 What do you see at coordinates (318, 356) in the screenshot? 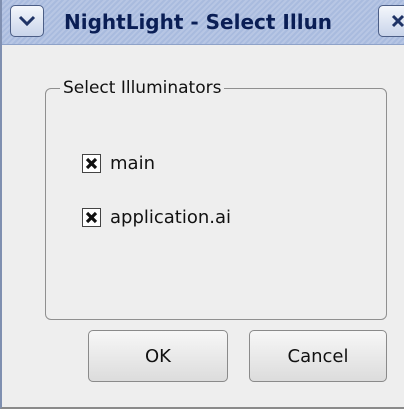
I see `cancel-button: Cancel` at bounding box center [318, 356].